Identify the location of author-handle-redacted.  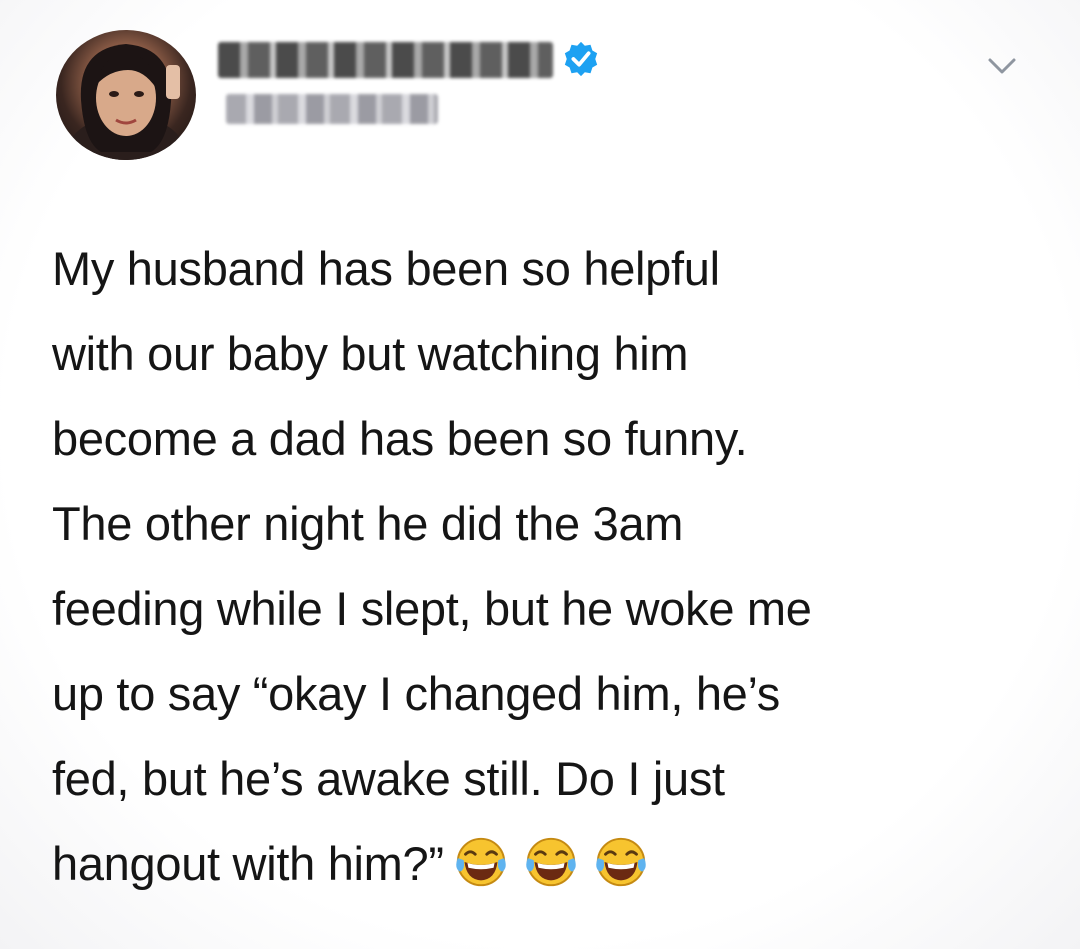
(332, 109).